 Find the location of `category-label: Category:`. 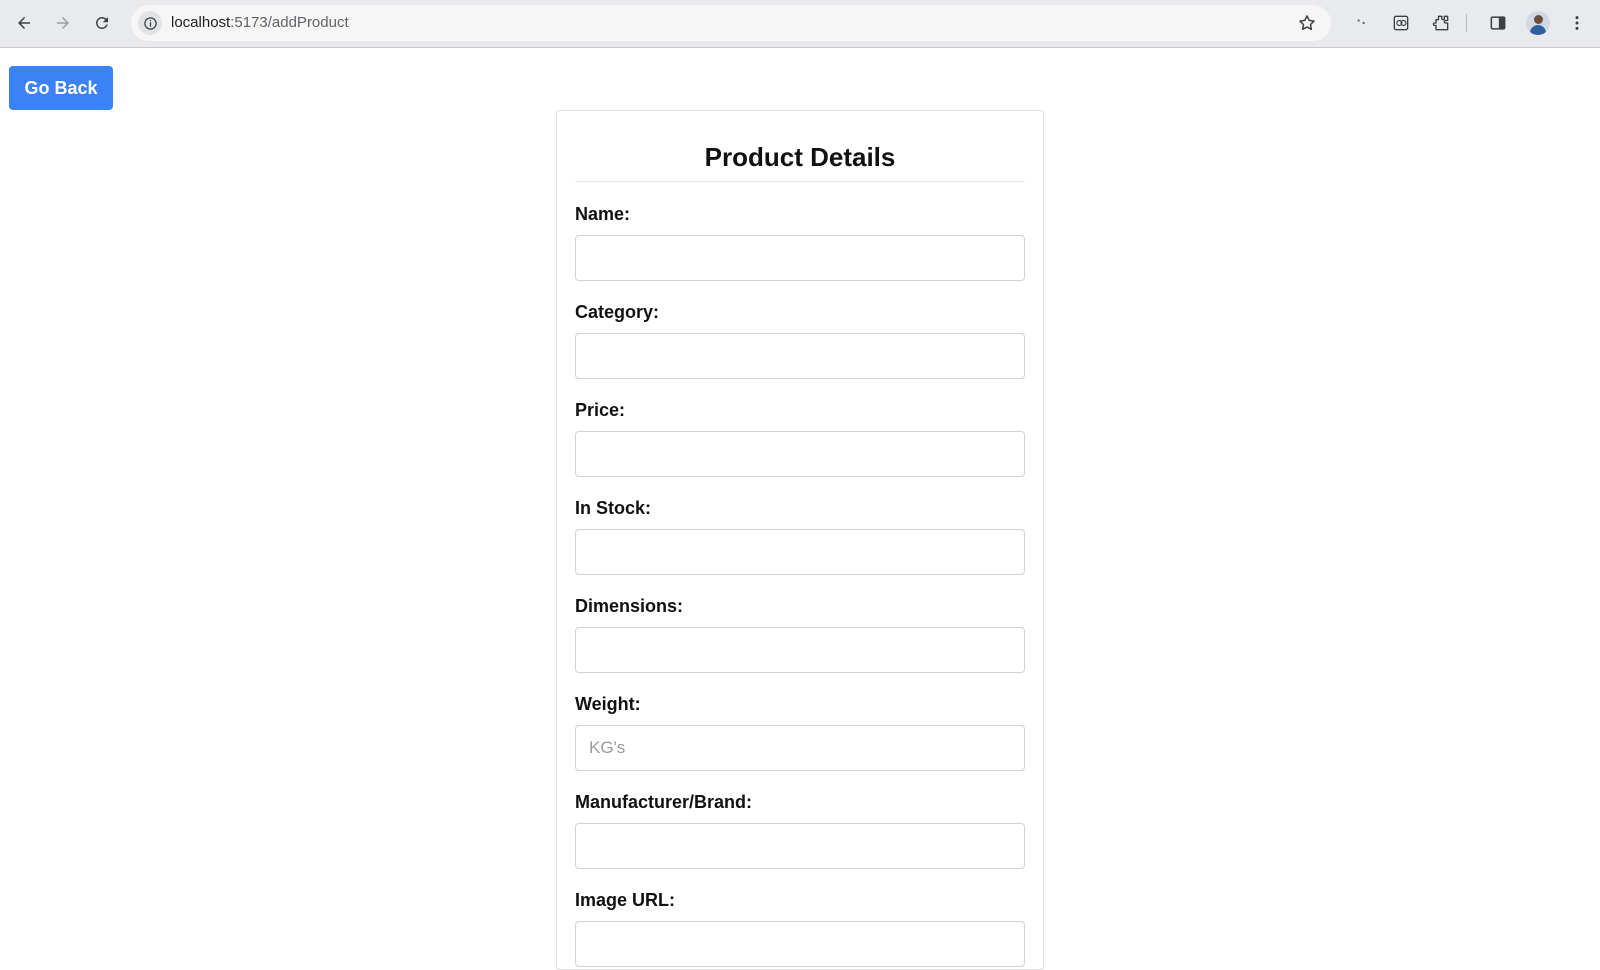

category-label: Category: is located at coordinates (617, 312).